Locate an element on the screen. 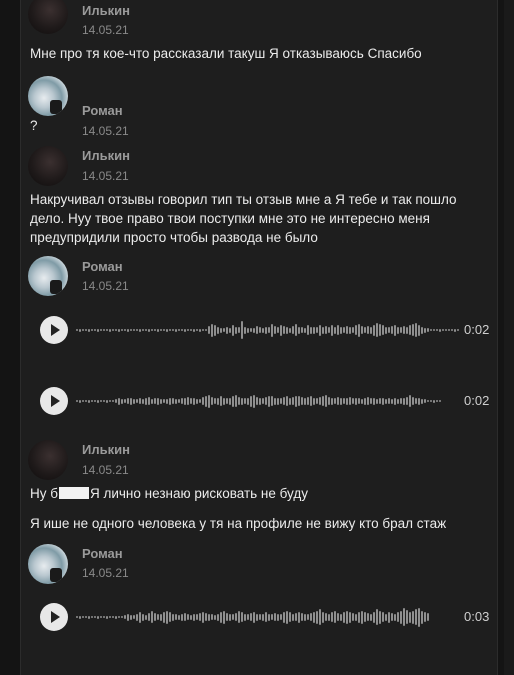 This screenshot has height=675, width=514. voice-message: 0:02 is located at coordinates (270, 330).